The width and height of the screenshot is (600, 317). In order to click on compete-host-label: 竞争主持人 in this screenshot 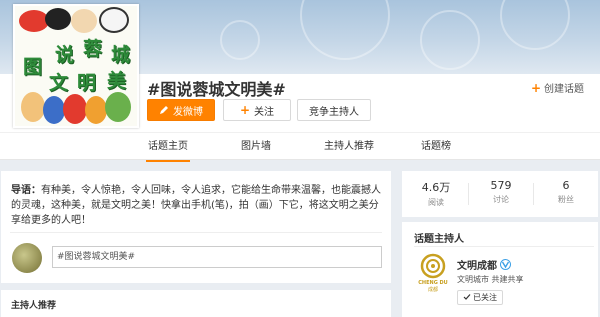, I will do `click(334, 112)`.